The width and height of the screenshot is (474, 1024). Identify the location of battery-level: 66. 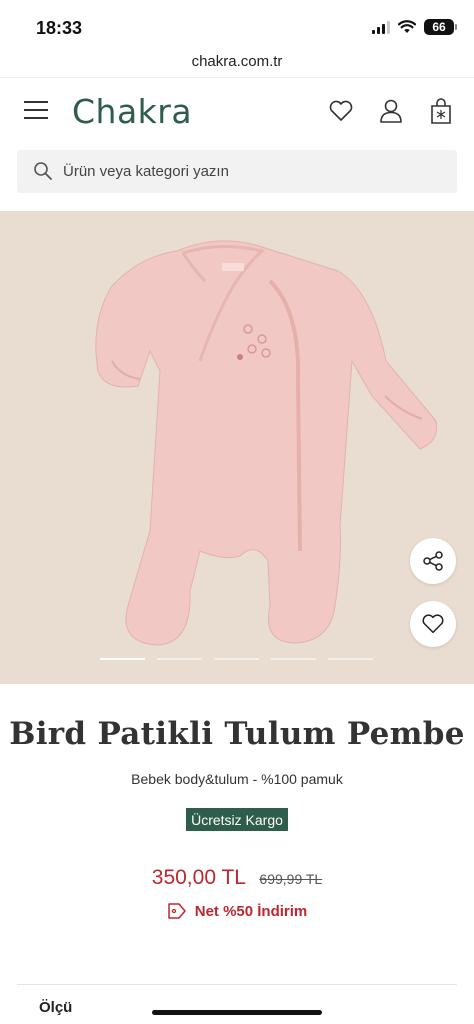
(439, 27).